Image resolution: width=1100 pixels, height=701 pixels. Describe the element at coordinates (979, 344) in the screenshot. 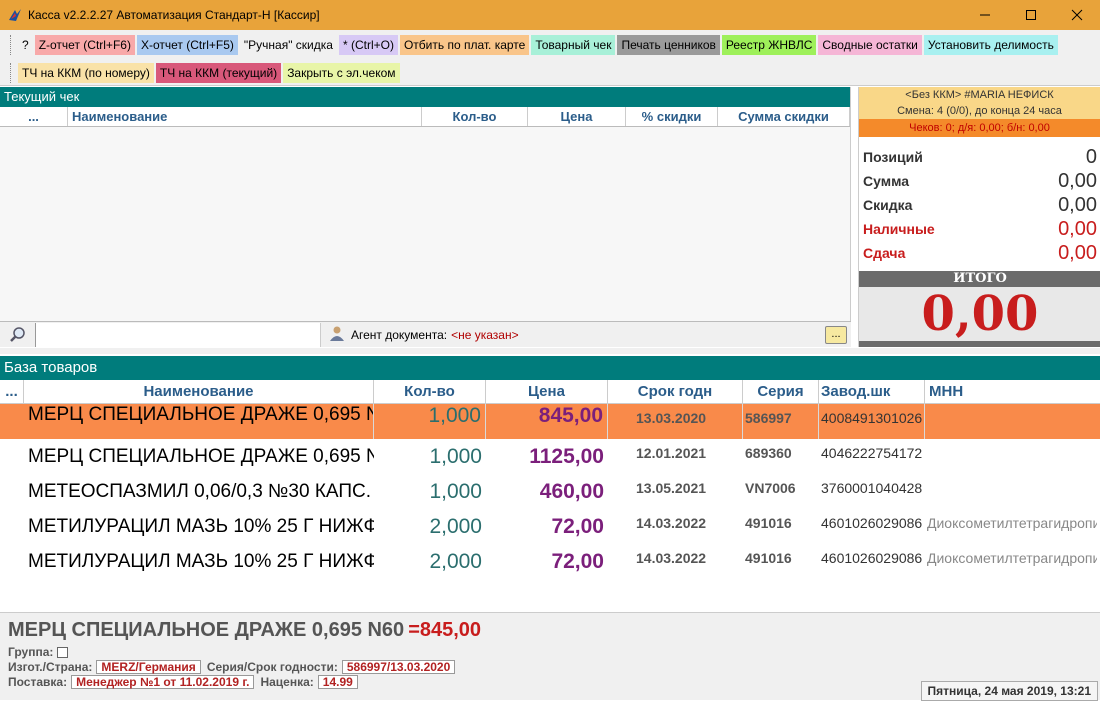

I see `total-footer` at that location.